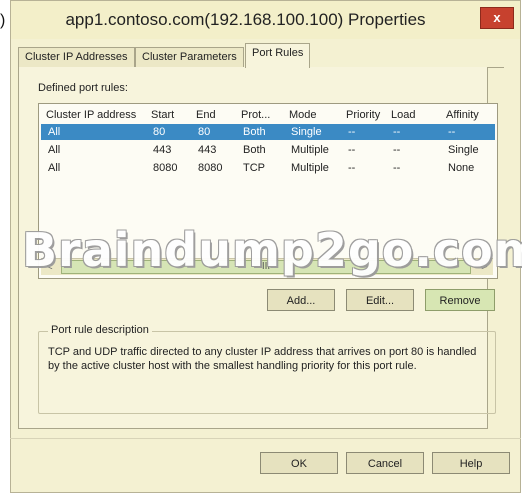 This screenshot has width=522, height=495. What do you see at coordinates (265, 438) in the screenshot?
I see `divider` at bounding box center [265, 438].